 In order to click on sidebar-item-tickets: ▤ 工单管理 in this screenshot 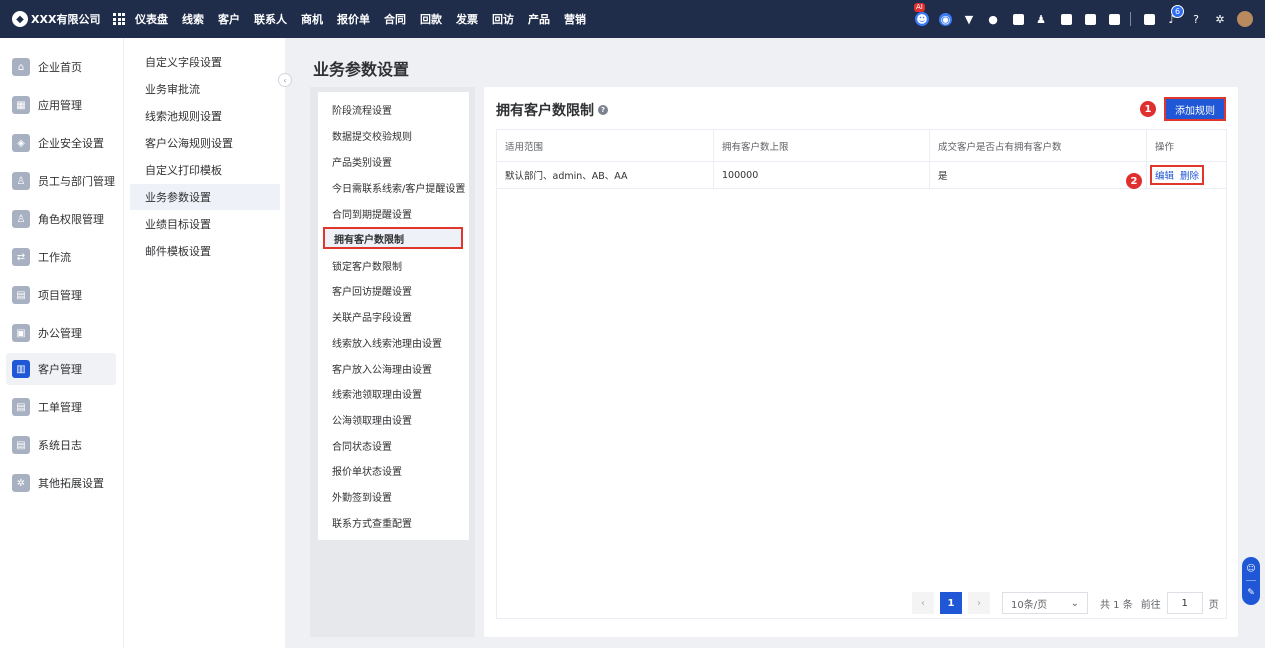, I will do `click(61, 407)`.